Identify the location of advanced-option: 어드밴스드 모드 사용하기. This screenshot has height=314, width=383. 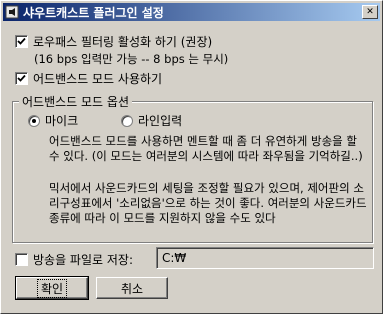
(88, 78).